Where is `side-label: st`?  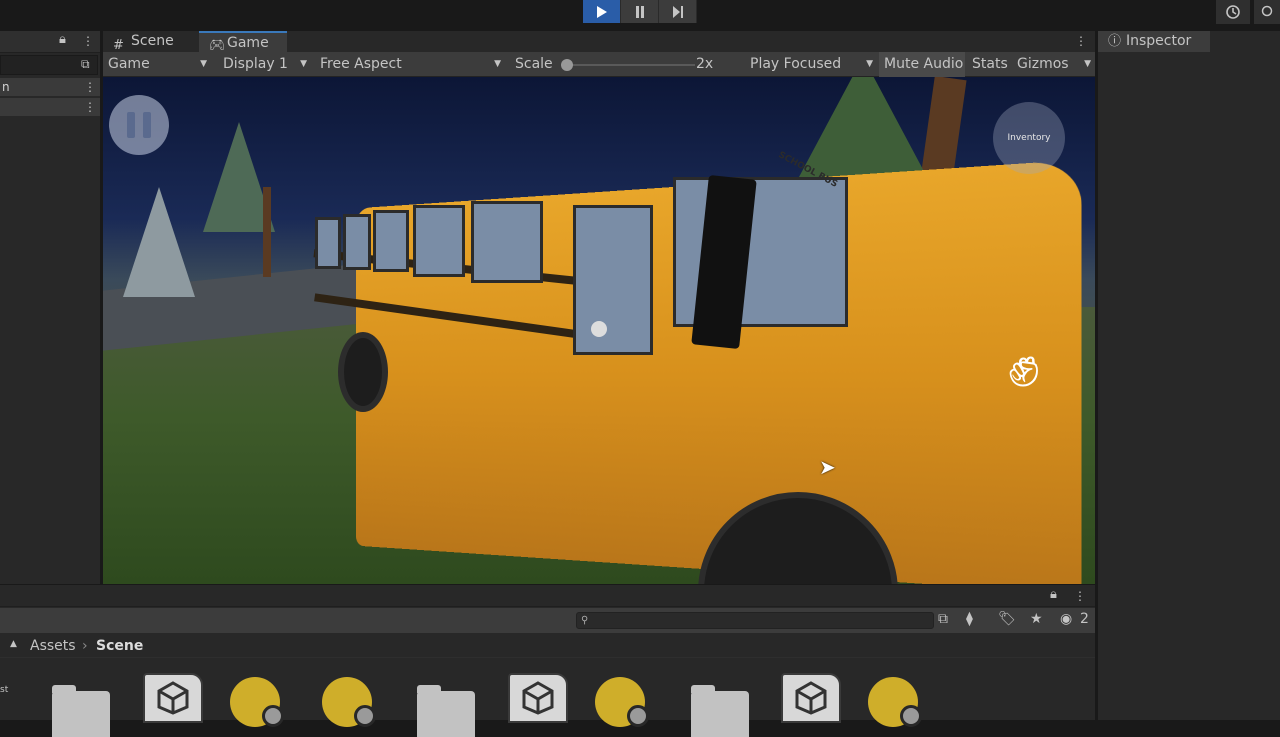 side-label: st is located at coordinates (4, 690).